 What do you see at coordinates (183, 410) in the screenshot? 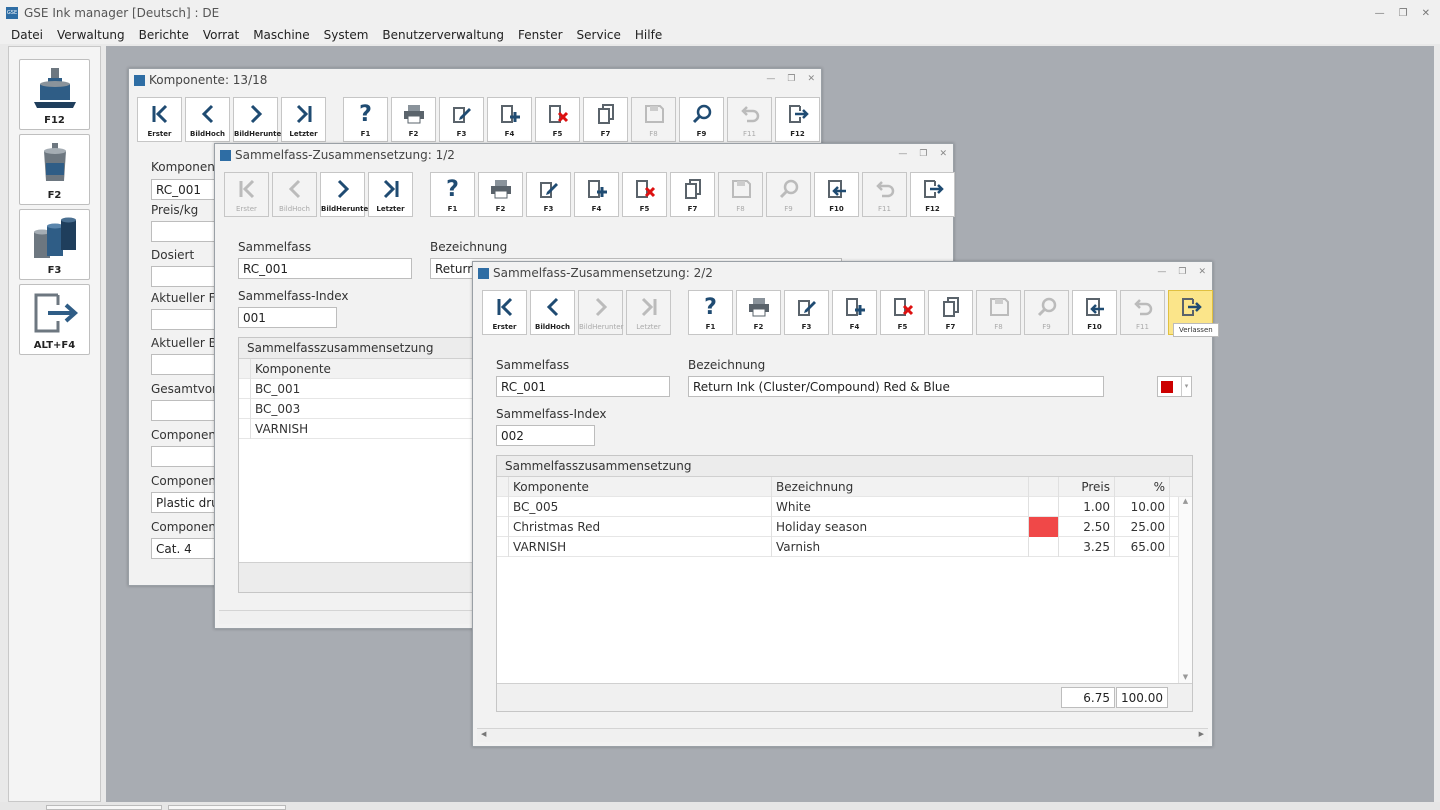
I see `gesamtvorrat-field` at bounding box center [183, 410].